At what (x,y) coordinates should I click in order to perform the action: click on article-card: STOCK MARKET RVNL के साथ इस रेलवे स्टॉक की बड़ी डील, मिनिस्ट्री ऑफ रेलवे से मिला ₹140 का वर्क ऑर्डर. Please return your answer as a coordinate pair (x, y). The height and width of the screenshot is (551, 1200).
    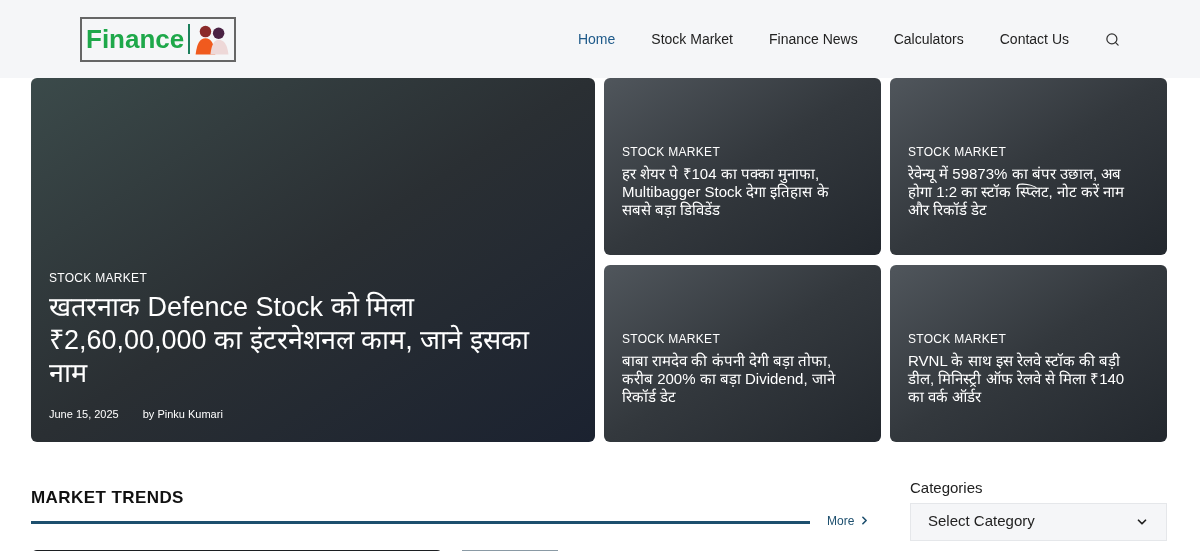
    Looking at the image, I should click on (1028, 353).